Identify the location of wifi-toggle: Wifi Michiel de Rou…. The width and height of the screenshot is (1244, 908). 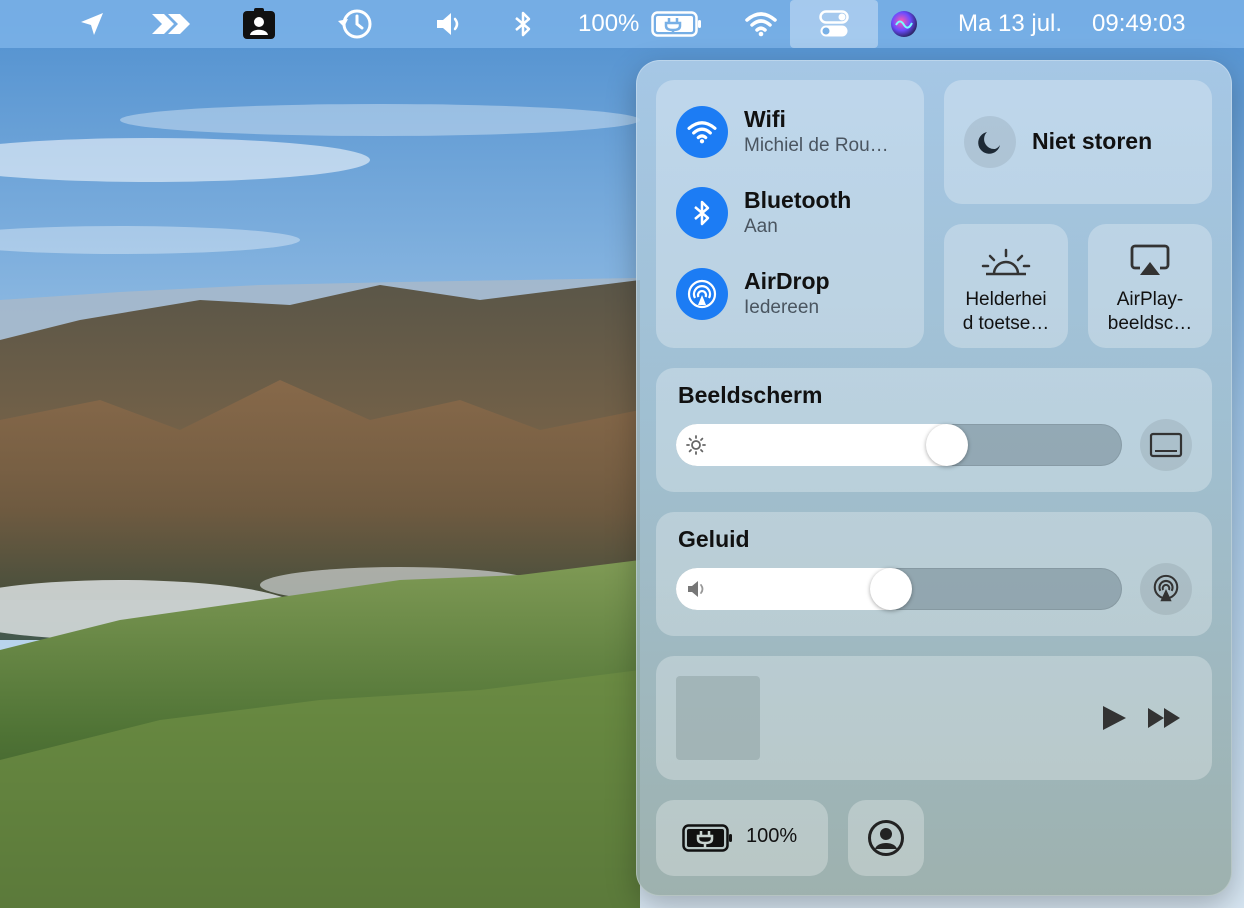
(788, 132).